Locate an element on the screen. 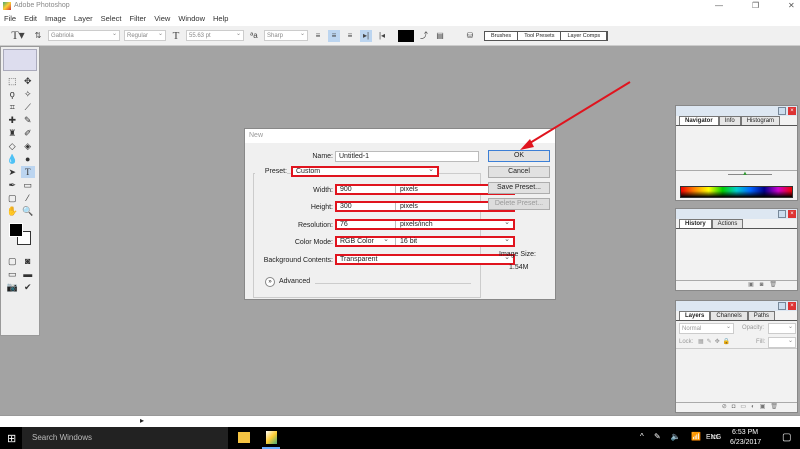 This screenshot has height=449, width=800. zoom-slider: ▲ is located at coordinates (736, 174).